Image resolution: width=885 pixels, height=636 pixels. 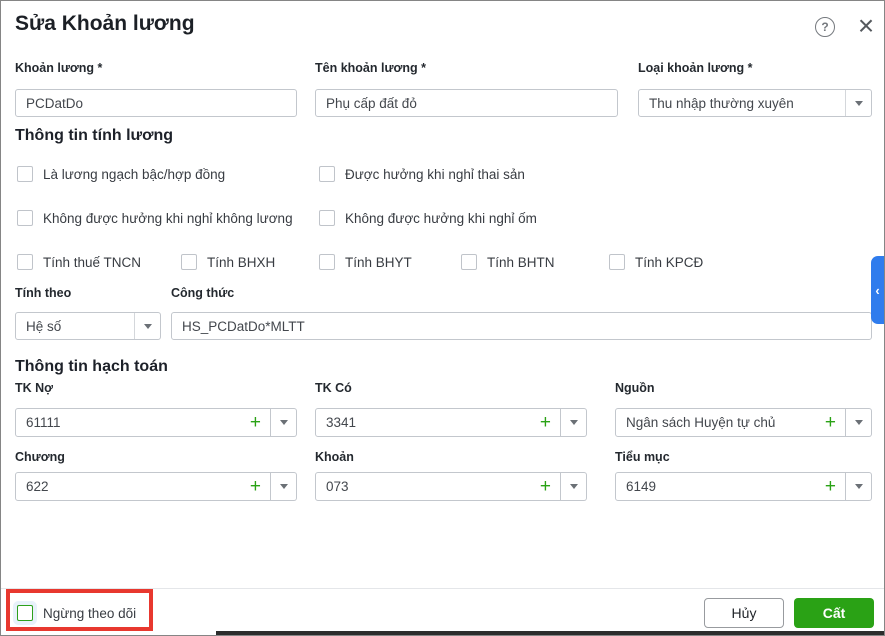 What do you see at coordinates (721, 103) in the screenshot?
I see `salary-type-value: Thu nhập thường xuyên` at bounding box center [721, 103].